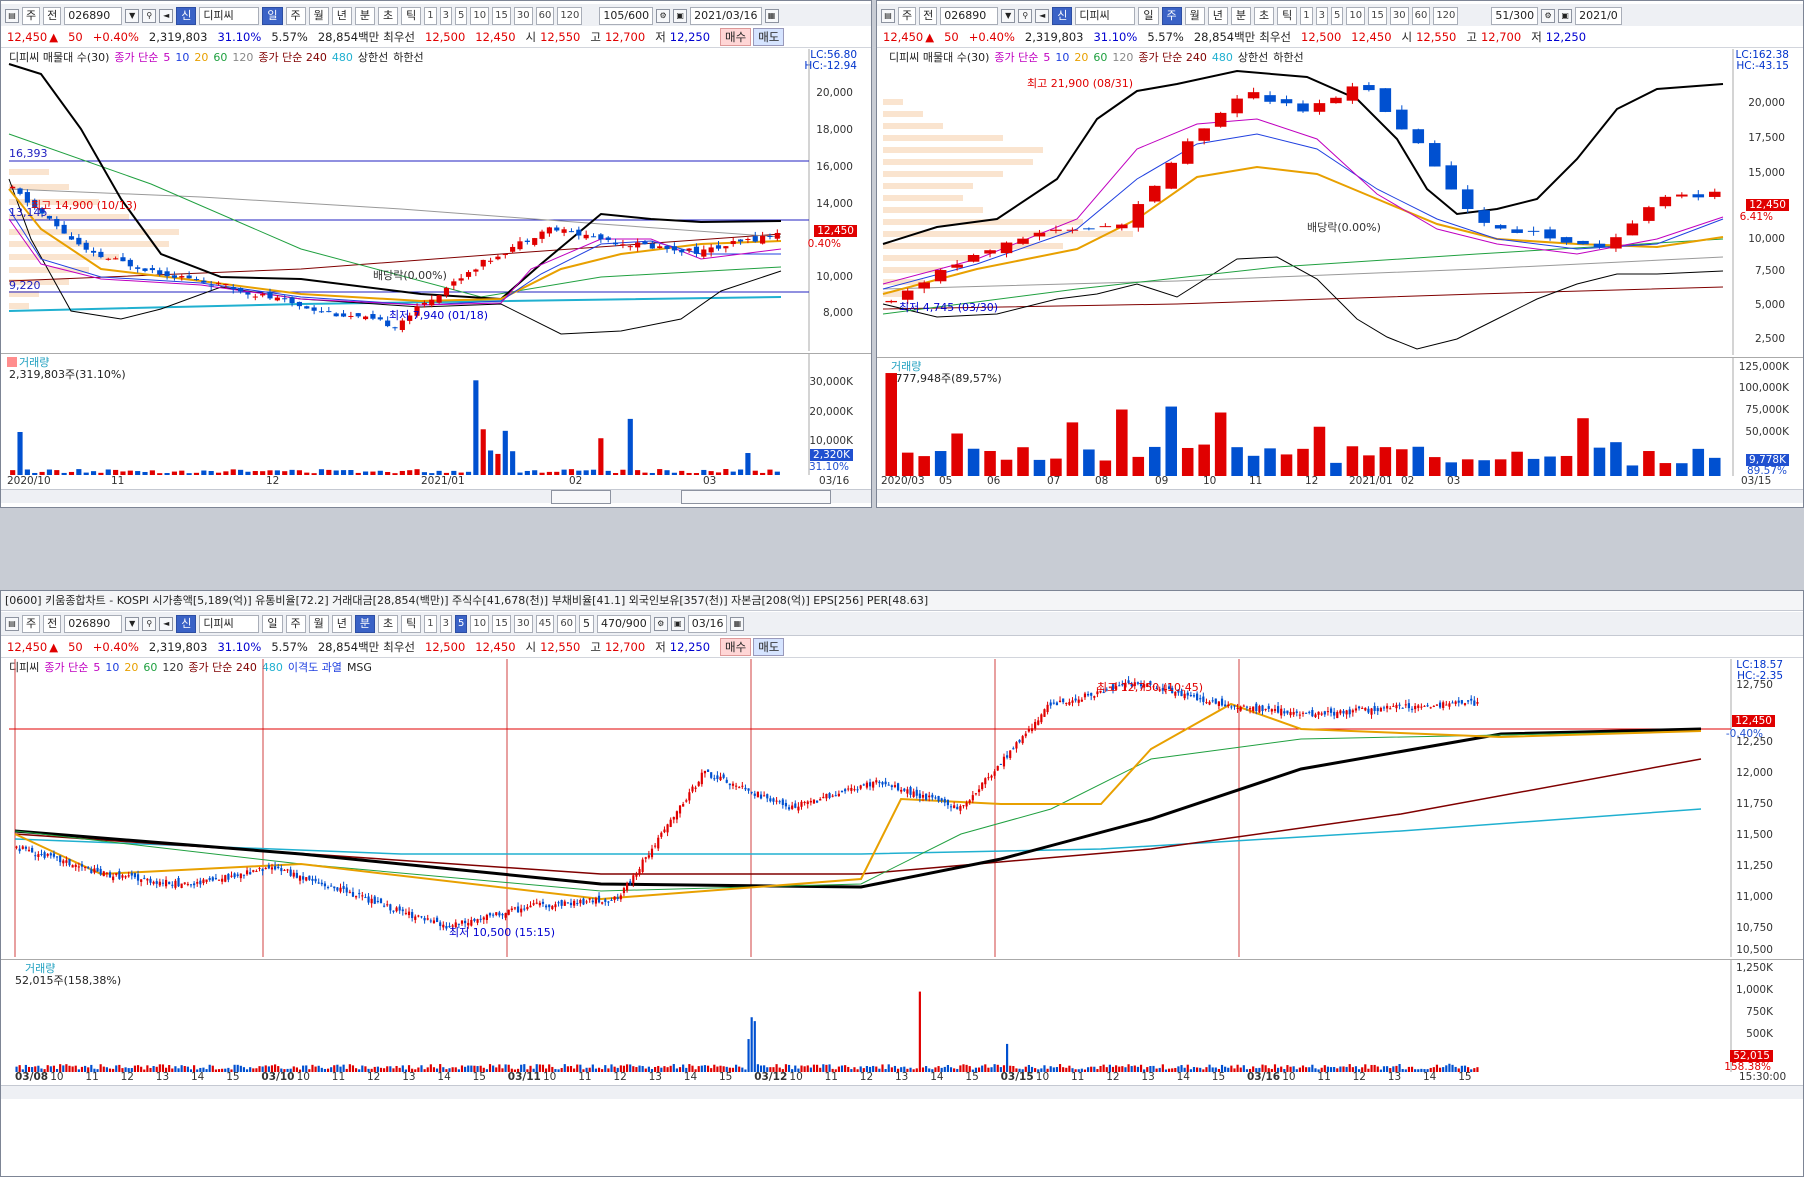 The height and width of the screenshot is (1177, 1804). Describe the element at coordinates (626, 15) in the screenshot. I see `count-input: 105/600` at that location.